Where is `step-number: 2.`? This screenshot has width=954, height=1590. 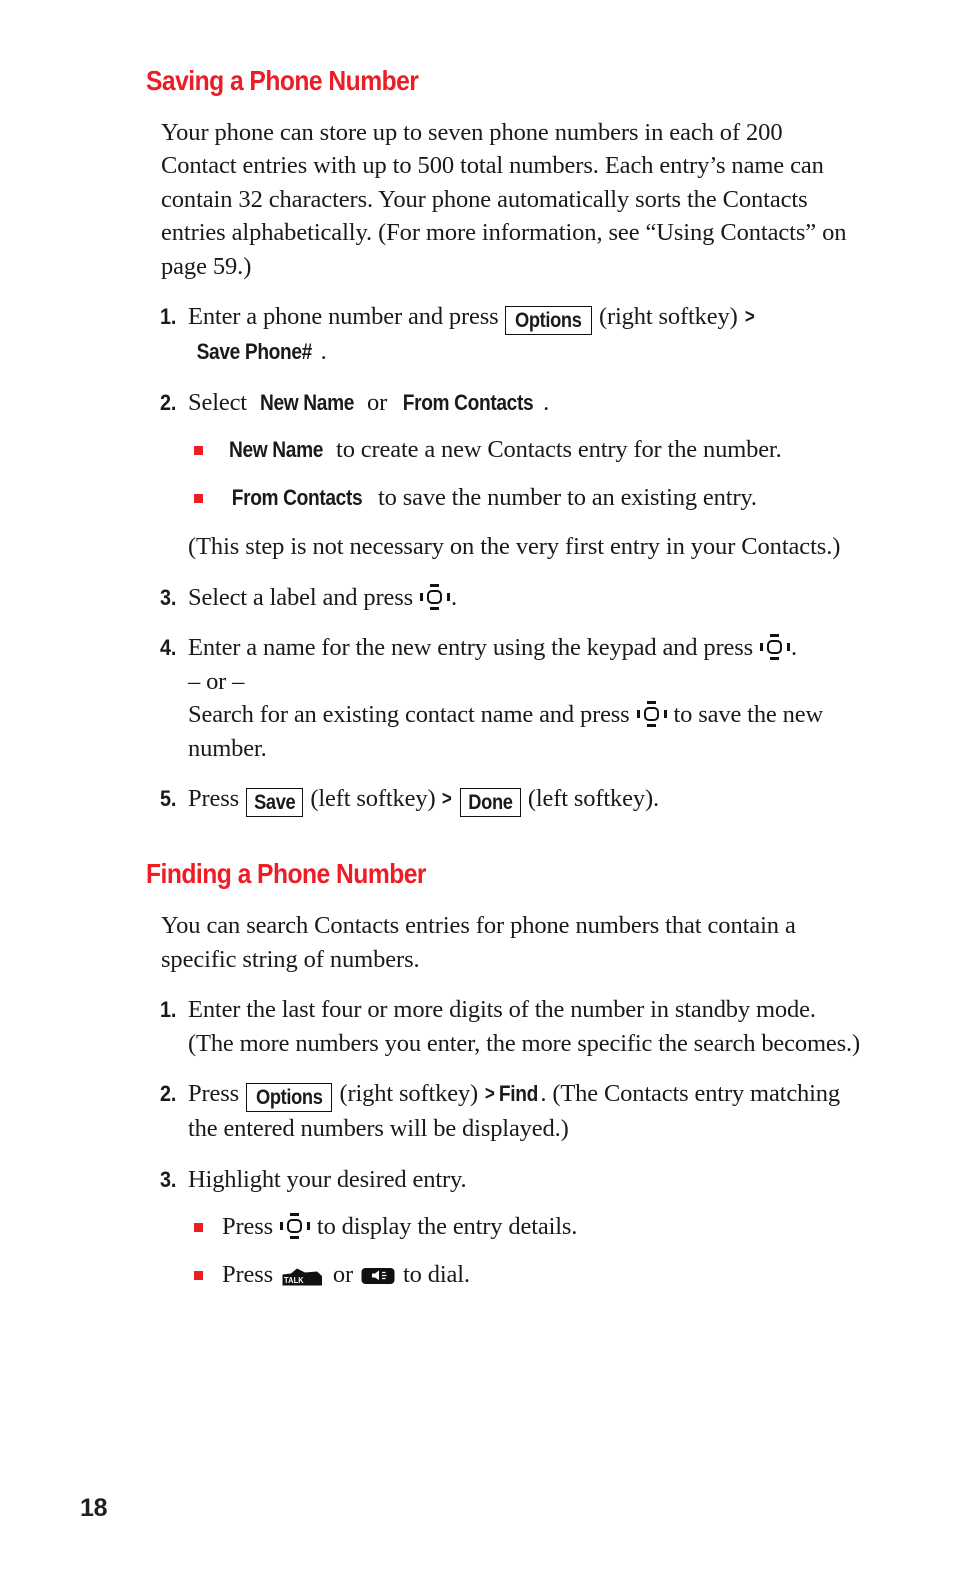 step-number: 2. is located at coordinates (168, 1094).